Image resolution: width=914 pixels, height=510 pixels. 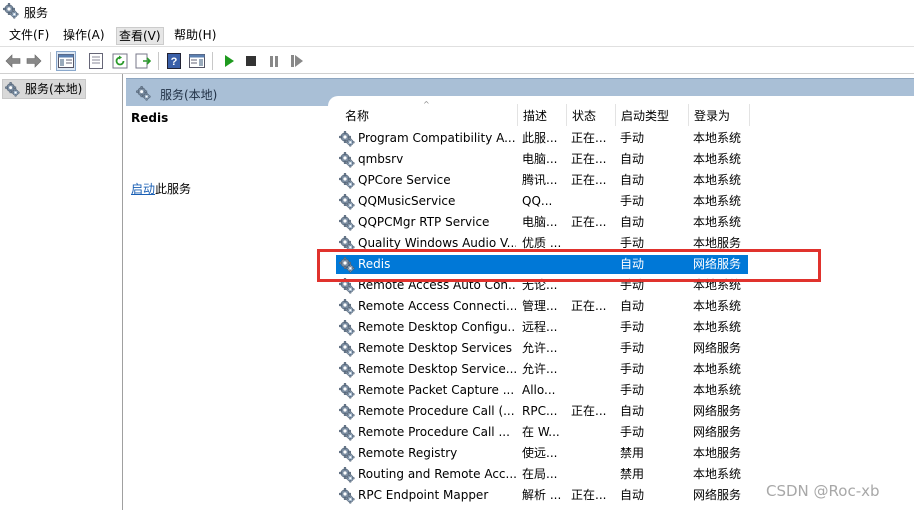 I want to click on annotation-highlight-box, so click(x=569, y=265).